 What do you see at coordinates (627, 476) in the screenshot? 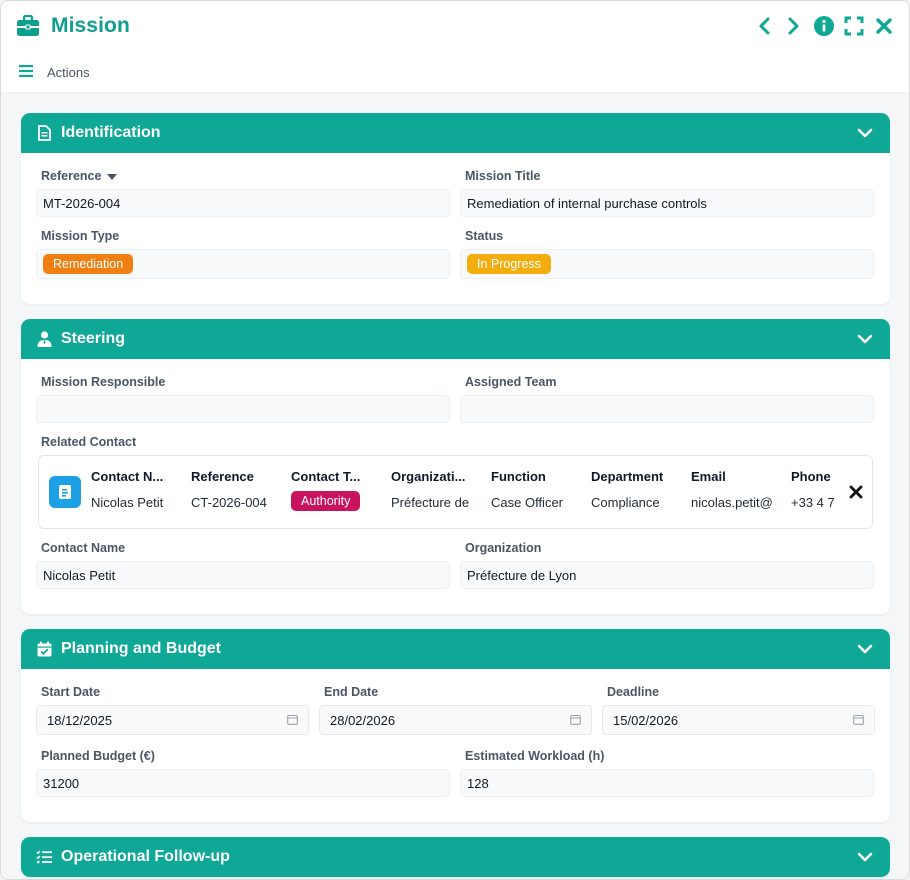
I see `contact-header-department: Department` at bounding box center [627, 476].